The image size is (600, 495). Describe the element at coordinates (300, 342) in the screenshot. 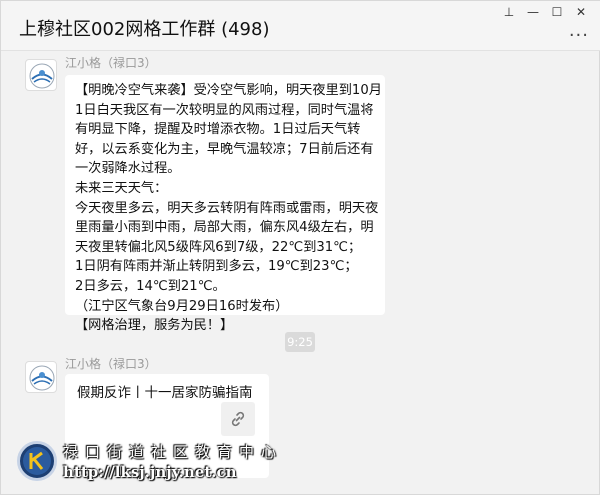

I see `timestamp-pill: 9:25` at that location.